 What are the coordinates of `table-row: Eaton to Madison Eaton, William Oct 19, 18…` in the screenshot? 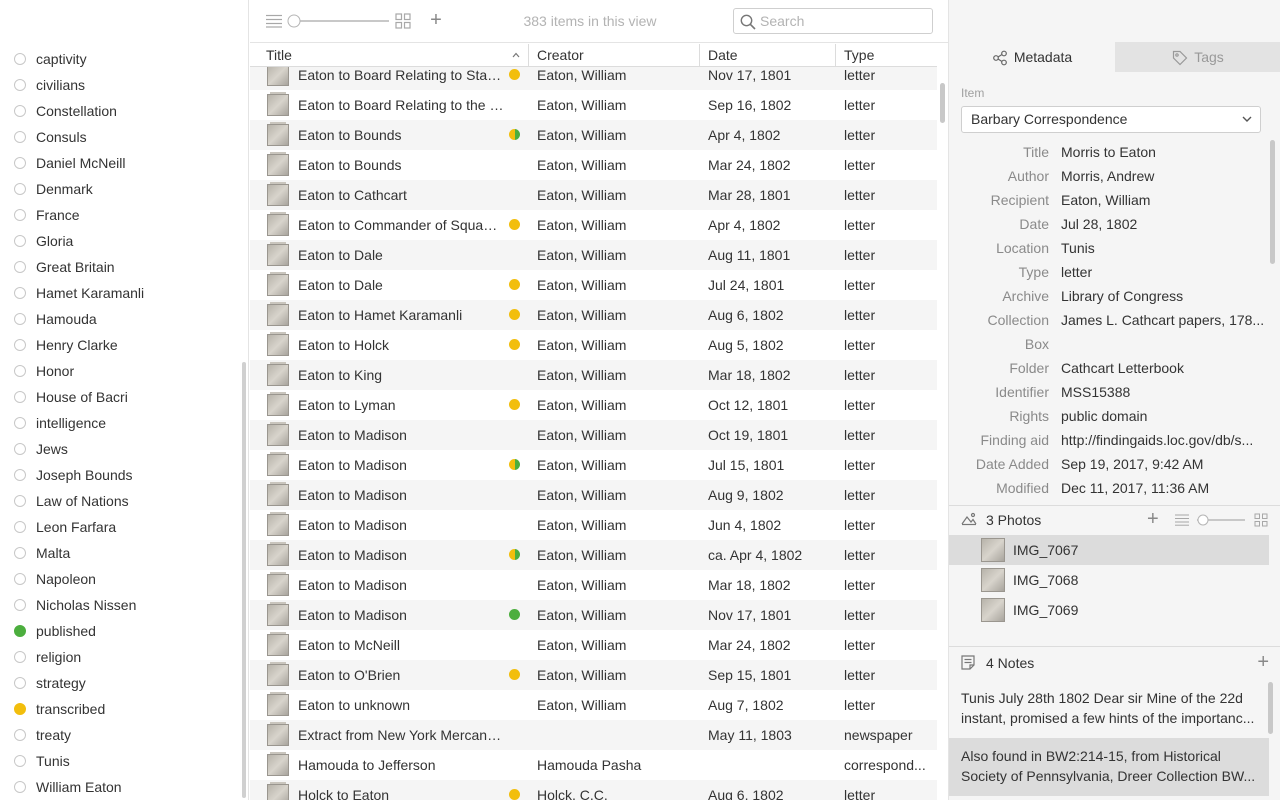 It's located at (593, 435).